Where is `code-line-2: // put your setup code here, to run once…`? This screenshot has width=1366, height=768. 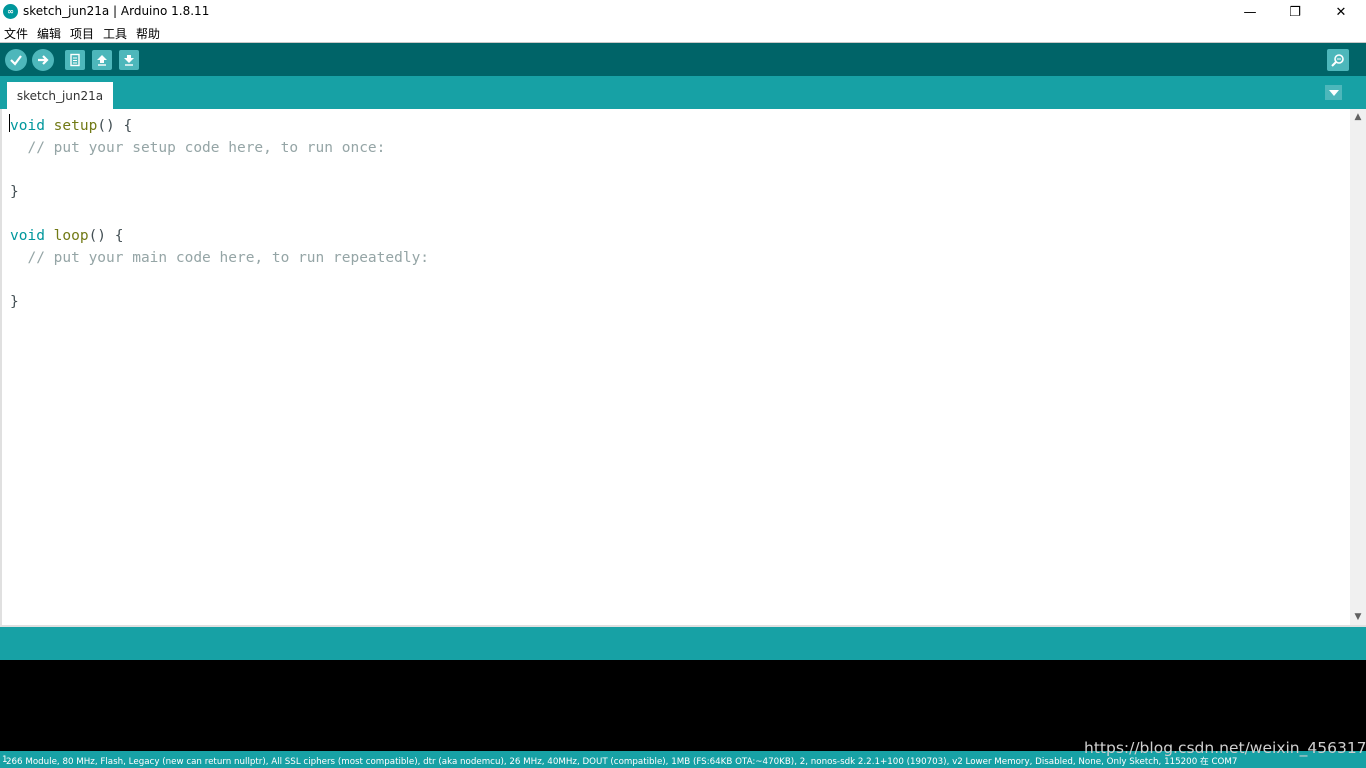 code-line-2: // put your setup code here, to run once… is located at coordinates (198, 148).